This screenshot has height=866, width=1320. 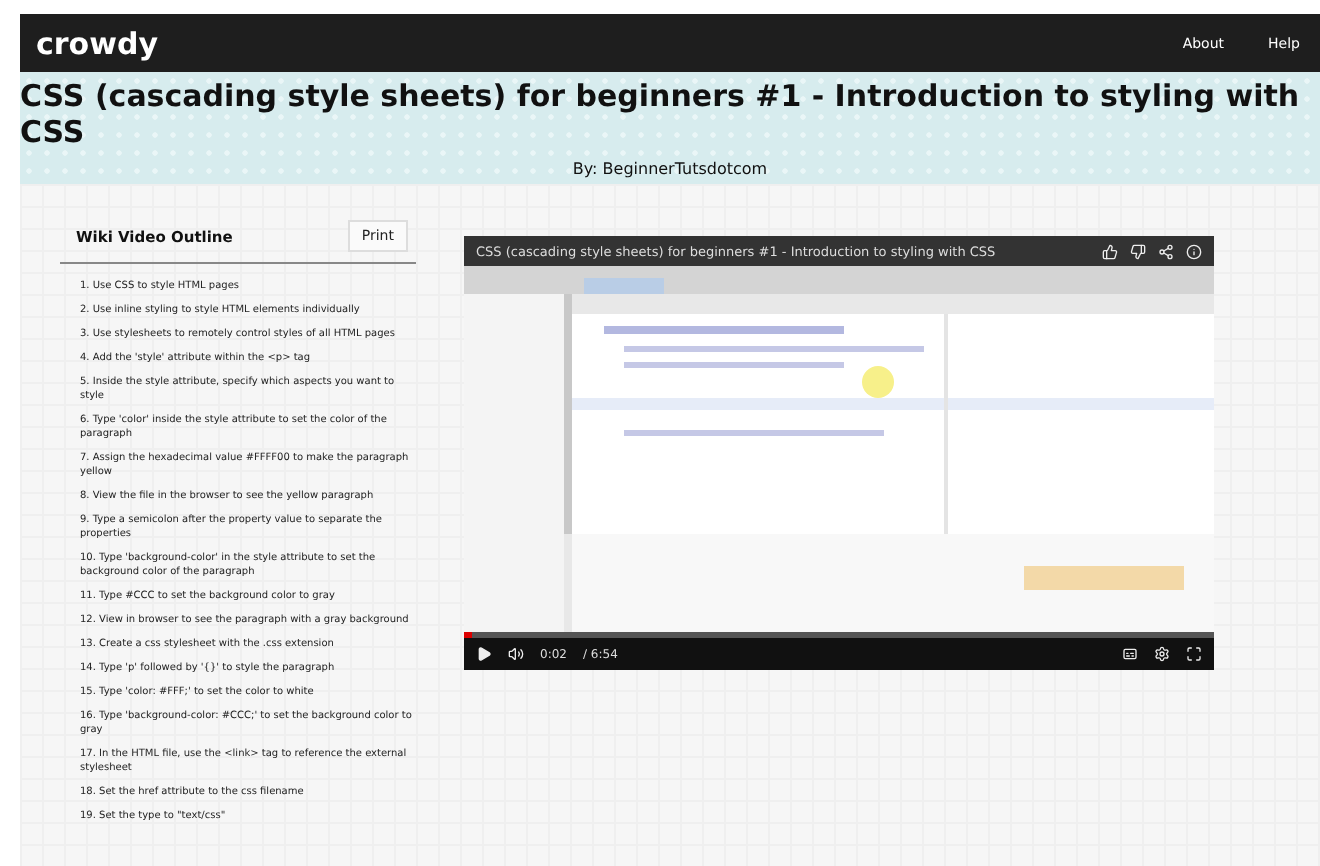 What do you see at coordinates (1110, 251) in the screenshot?
I see `thumbs-up-icon` at bounding box center [1110, 251].